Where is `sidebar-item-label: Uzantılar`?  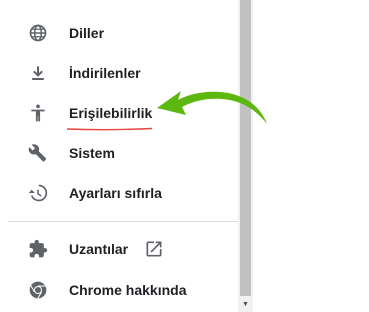
sidebar-item-label: Uzantılar is located at coordinates (99, 249).